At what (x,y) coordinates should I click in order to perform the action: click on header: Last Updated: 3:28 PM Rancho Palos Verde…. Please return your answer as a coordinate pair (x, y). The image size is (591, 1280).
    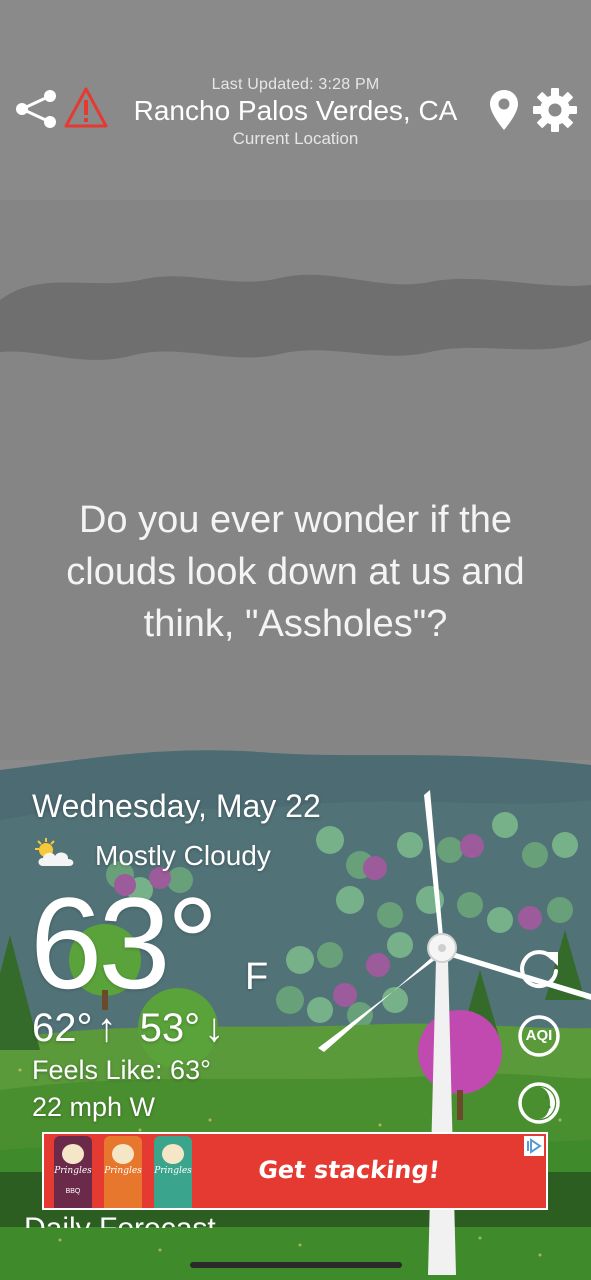
    Looking at the image, I should click on (295, 80).